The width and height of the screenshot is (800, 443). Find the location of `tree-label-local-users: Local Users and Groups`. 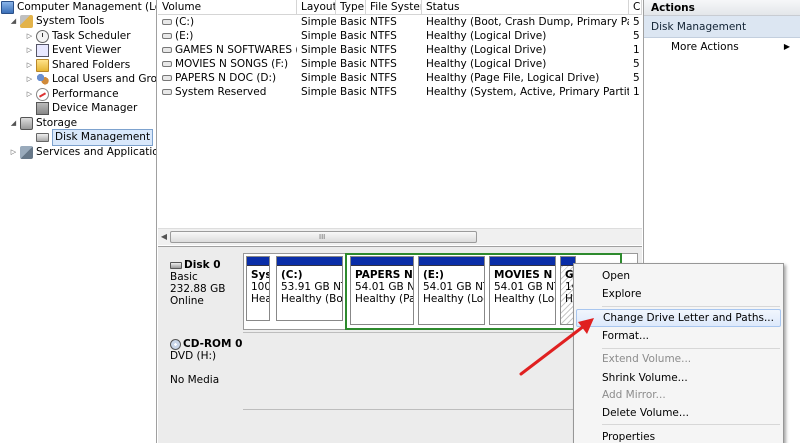

tree-label-local-users: Local Users and Groups is located at coordinates (104, 79).